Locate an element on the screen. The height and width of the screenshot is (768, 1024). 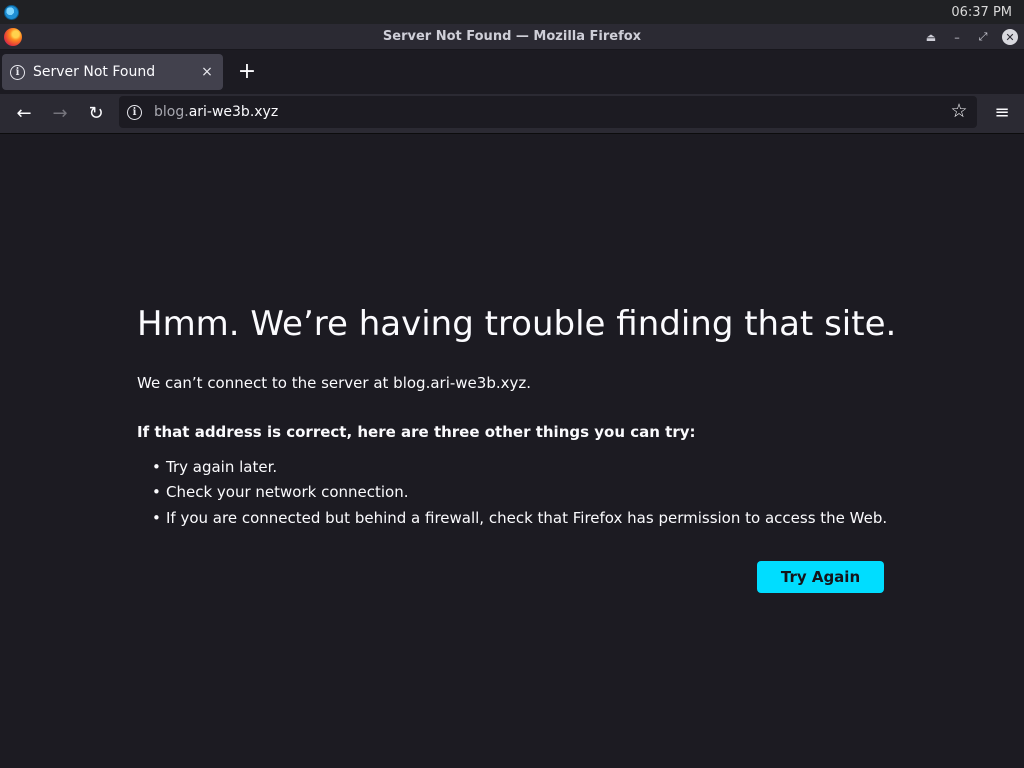
system-clock: 06:37 PM is located at coordinates (981, 12).